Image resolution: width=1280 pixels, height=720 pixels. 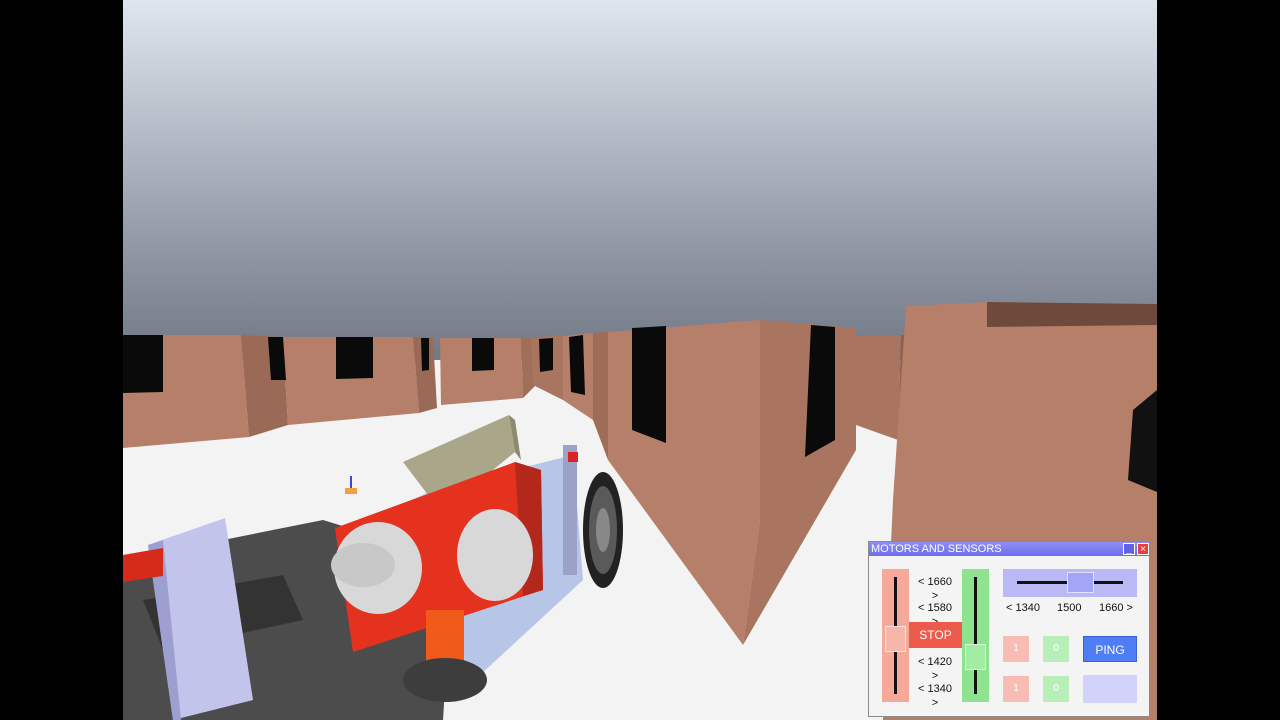 I want to click on left-motor-slider, so click(x=895, y=635).